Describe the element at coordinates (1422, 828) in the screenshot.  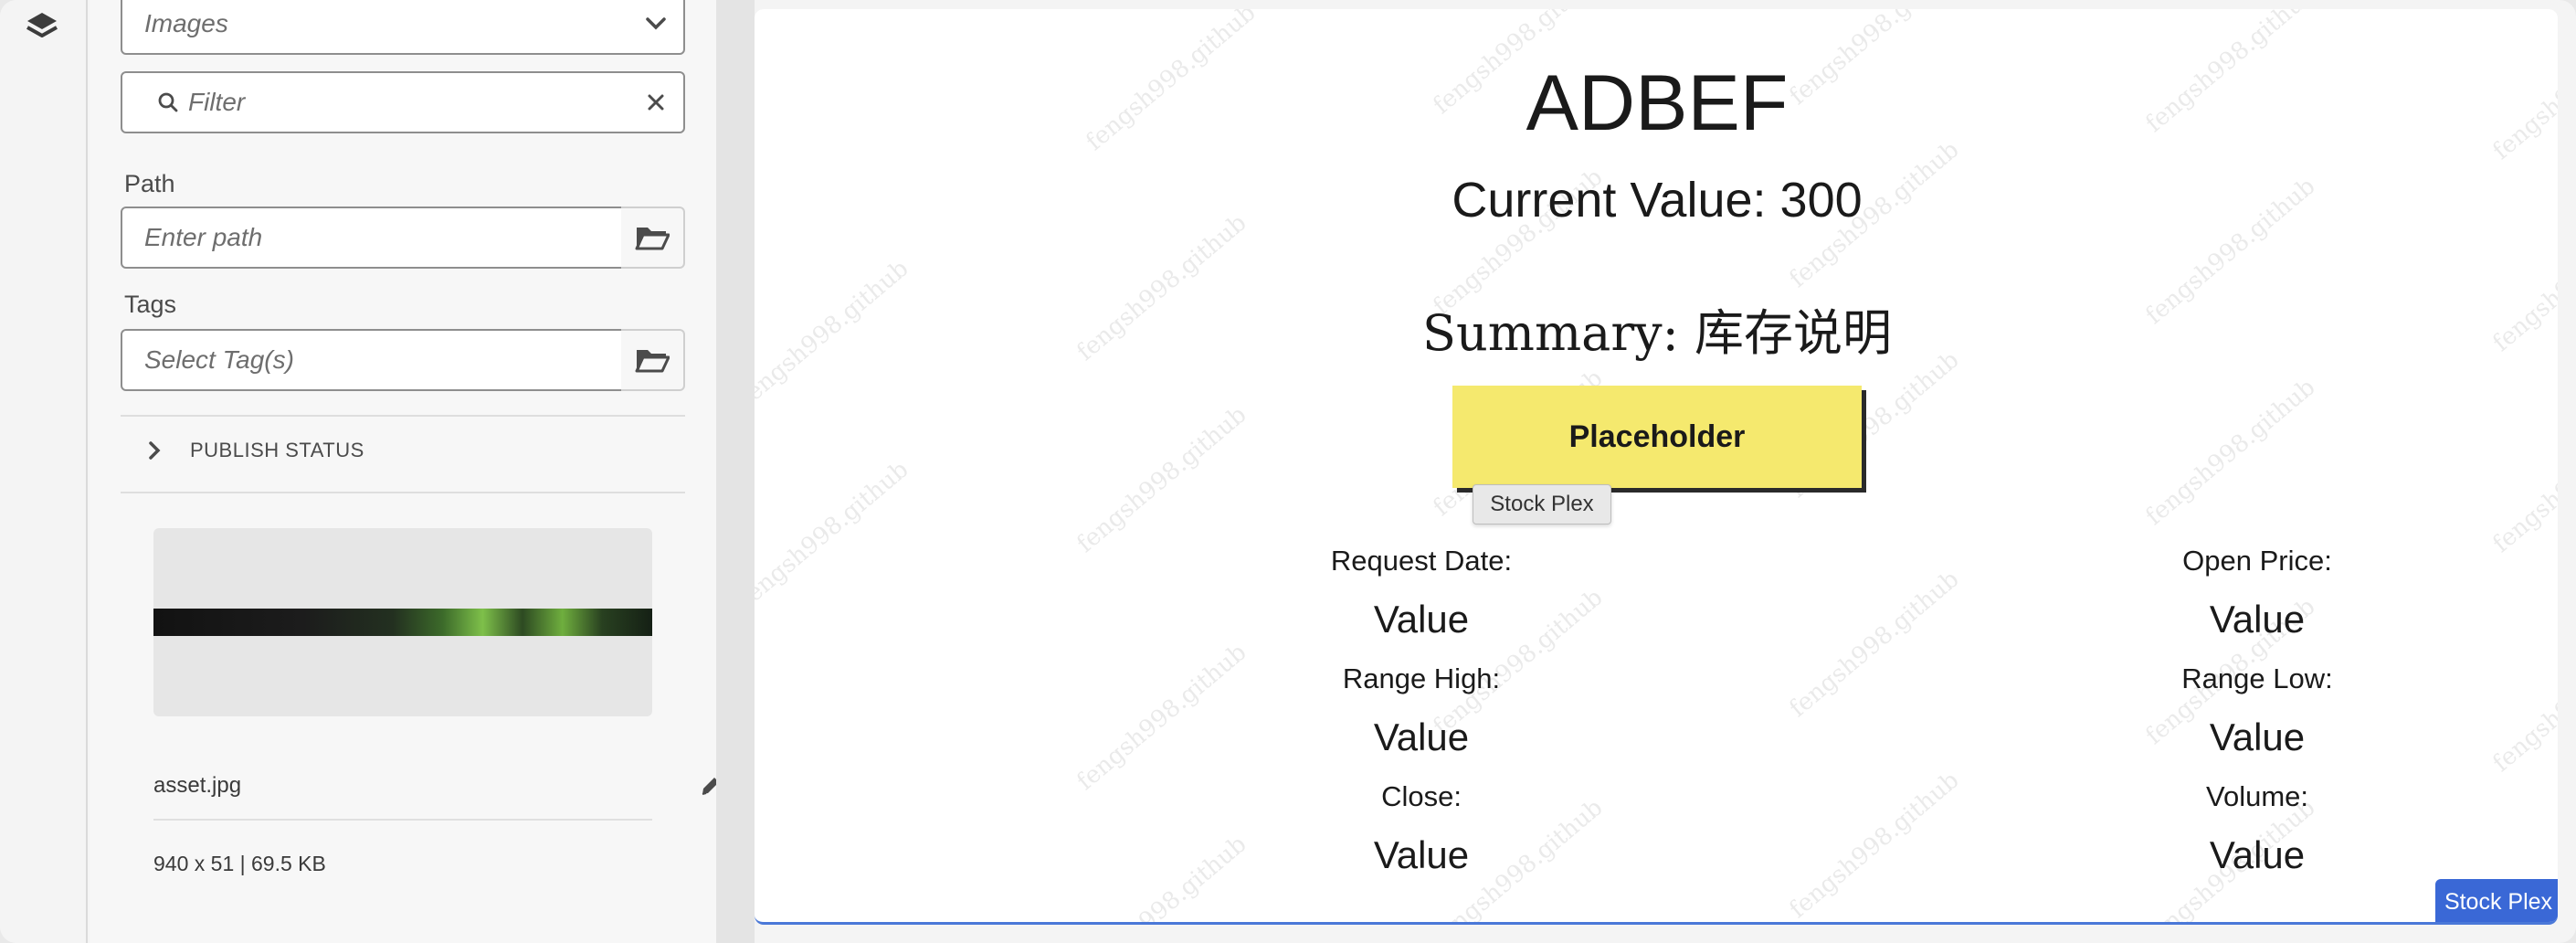
I see `field-close: Close: Value` at that location.